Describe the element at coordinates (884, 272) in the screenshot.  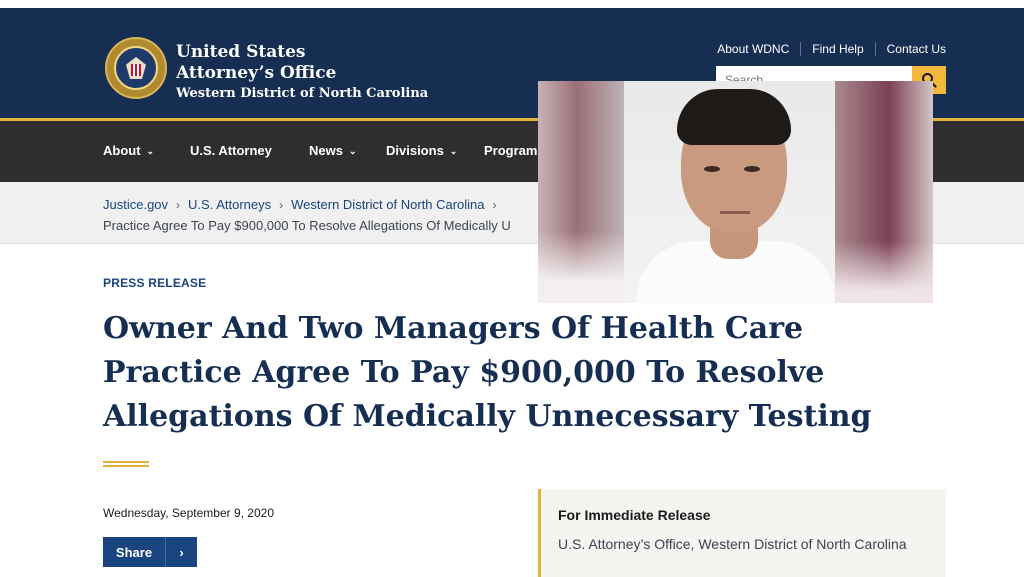
I see `photo-blur-right-shirt` at that location.